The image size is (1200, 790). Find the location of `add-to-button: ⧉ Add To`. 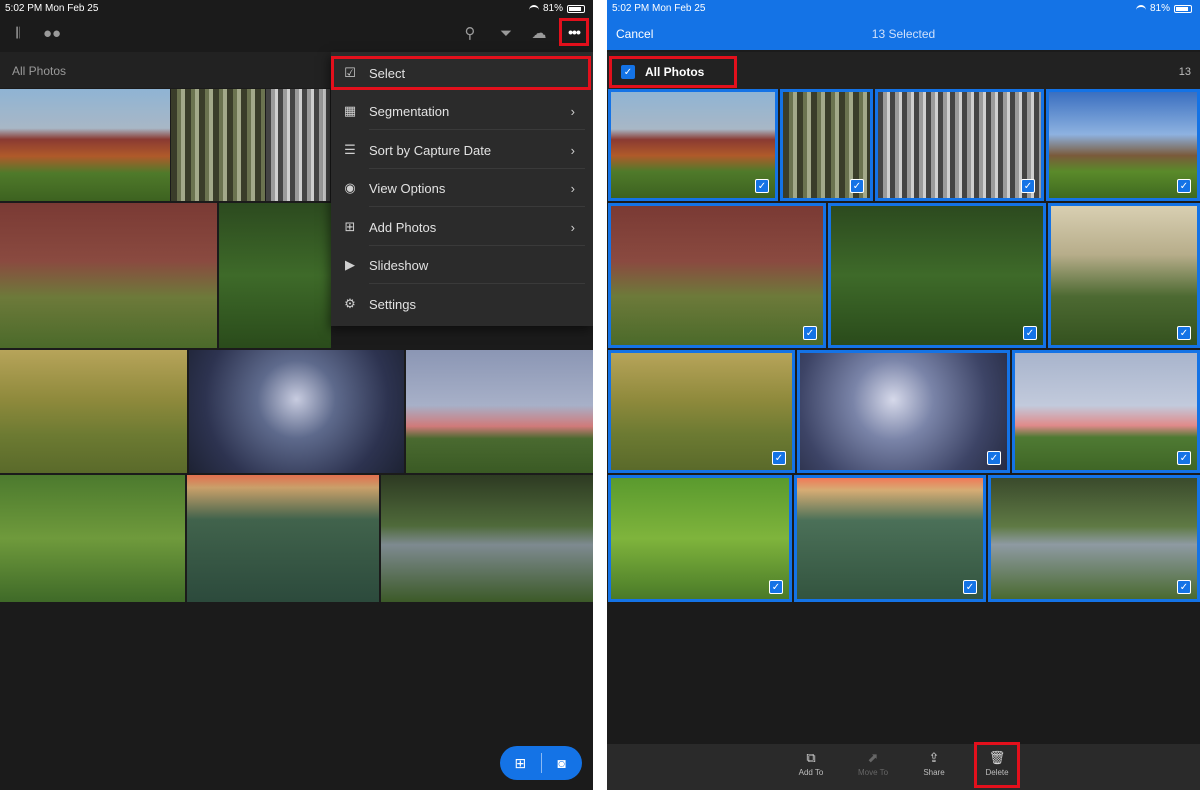

add-to-button: ⧉ Add To is located at coordinates (811, 763).